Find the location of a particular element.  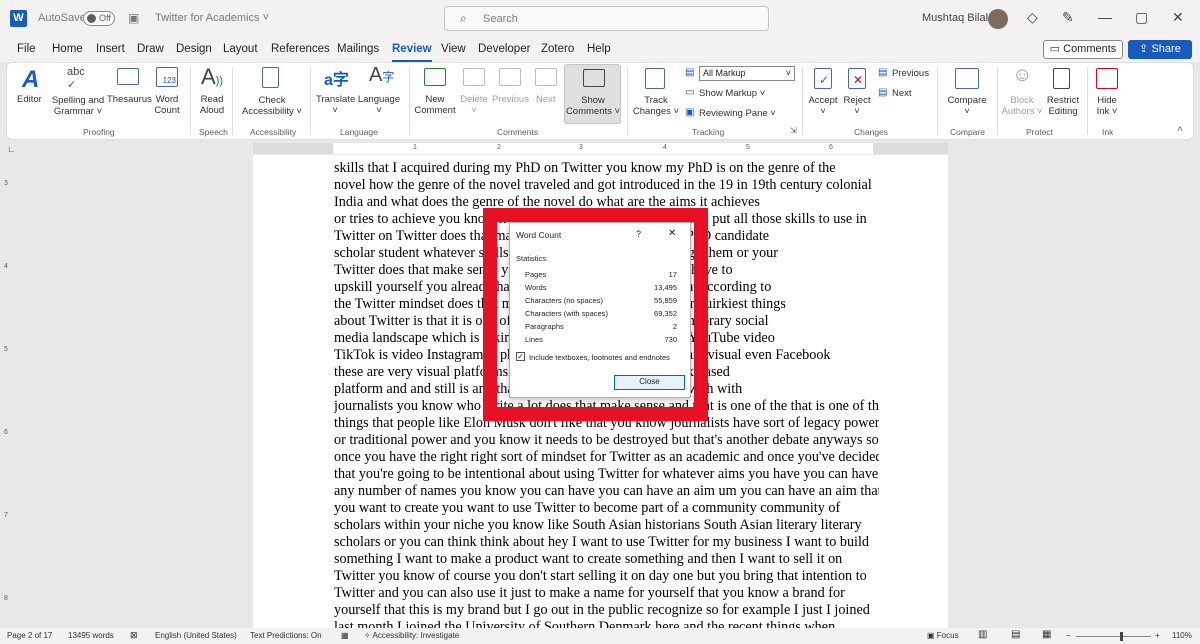

read-aloud-button: Read Aloud is located at coordinates (212, 105).